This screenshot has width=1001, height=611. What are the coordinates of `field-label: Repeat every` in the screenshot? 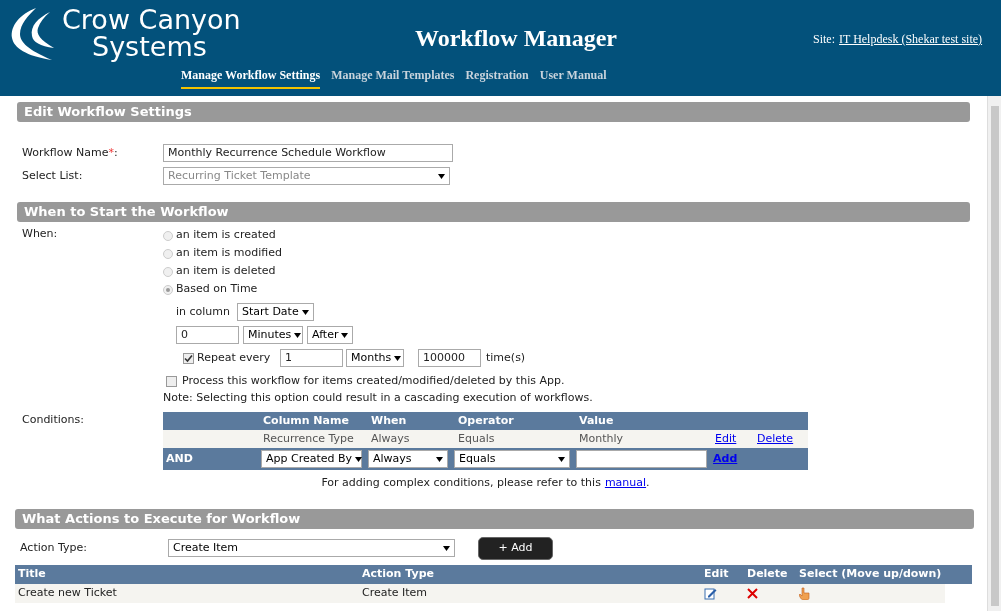 It's located at (234, 357).